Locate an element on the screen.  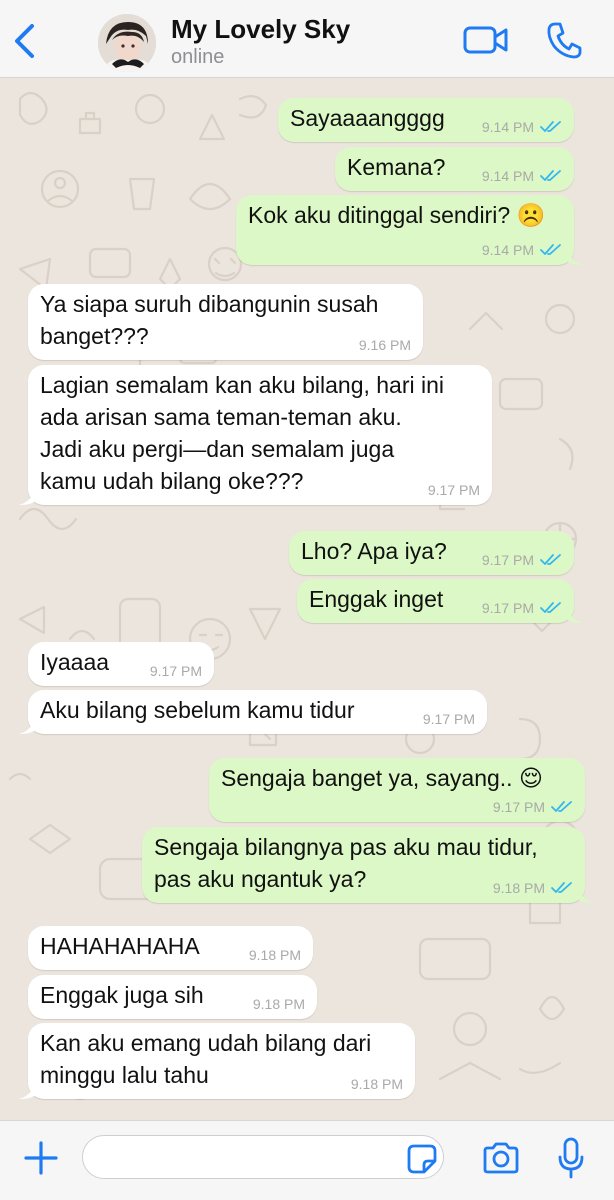
message-text: Iyaaaa is located at coordinates (75, 662).